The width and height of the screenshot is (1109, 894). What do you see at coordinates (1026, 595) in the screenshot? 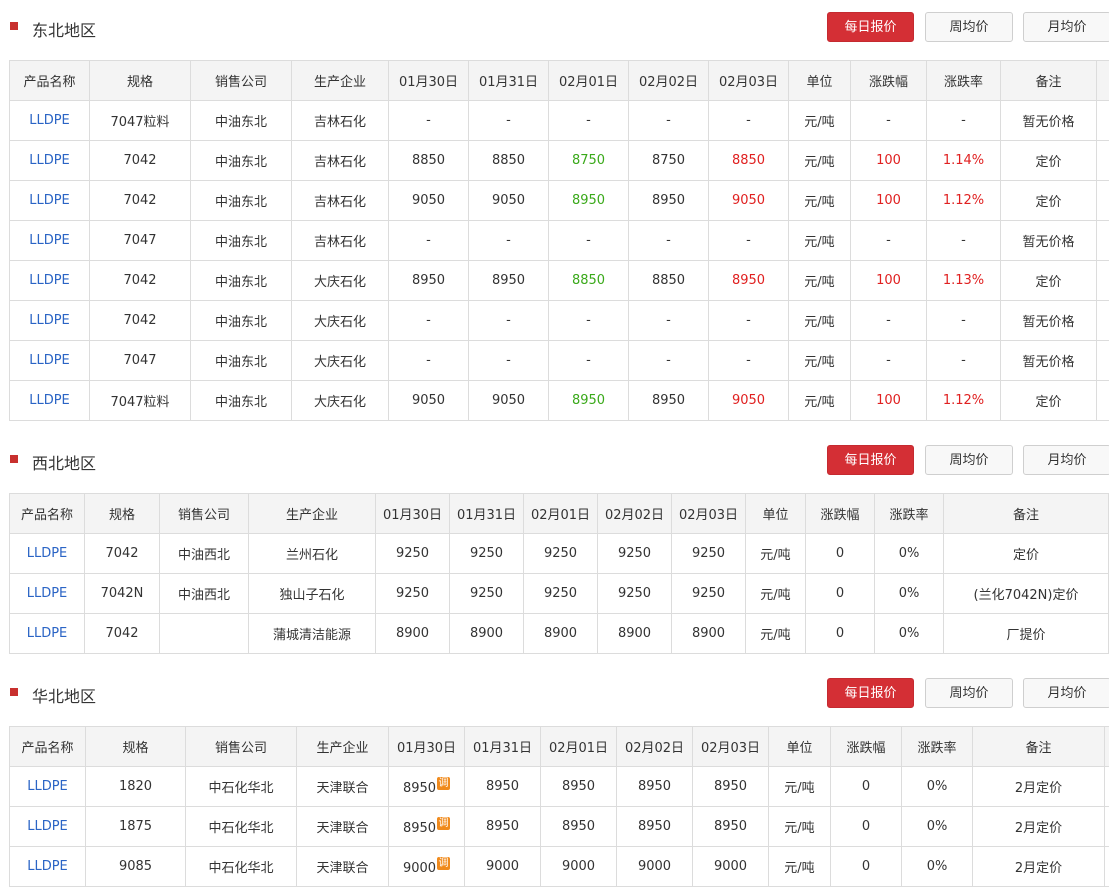
I see `cell-value: (兰化7042N)定价` at bounding box center [1026, 595].